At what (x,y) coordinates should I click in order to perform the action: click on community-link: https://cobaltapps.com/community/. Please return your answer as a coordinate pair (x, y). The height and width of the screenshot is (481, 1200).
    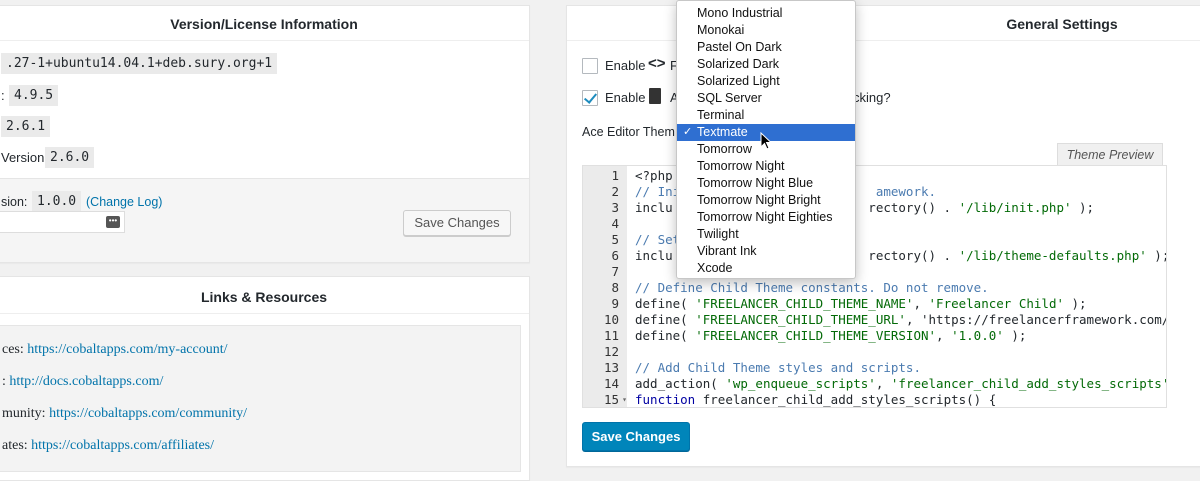
    Looking at the image, I should click on (148, 413).